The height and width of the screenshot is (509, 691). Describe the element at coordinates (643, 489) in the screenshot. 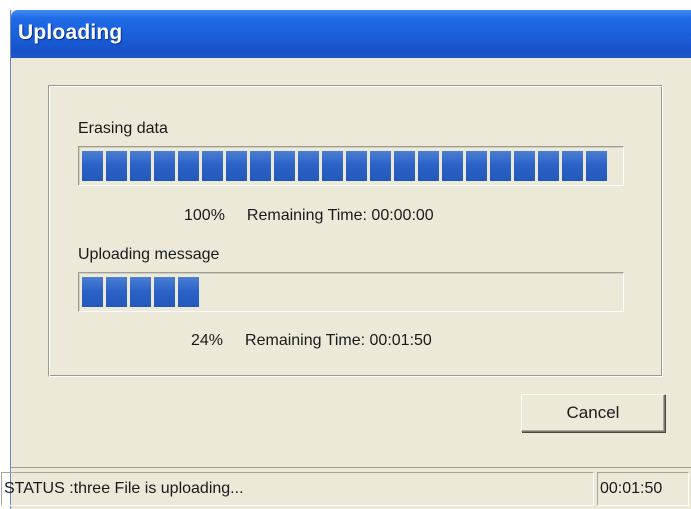

I see `status-time-panel: 00:01:50` at that location.